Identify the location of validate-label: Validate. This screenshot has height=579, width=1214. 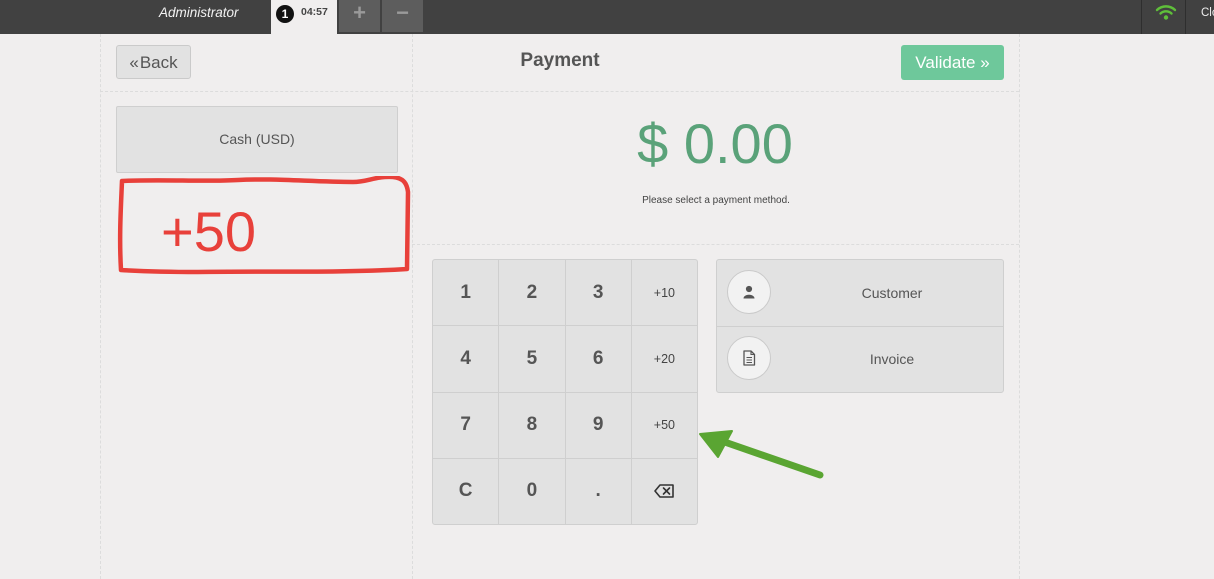
(945, 62).